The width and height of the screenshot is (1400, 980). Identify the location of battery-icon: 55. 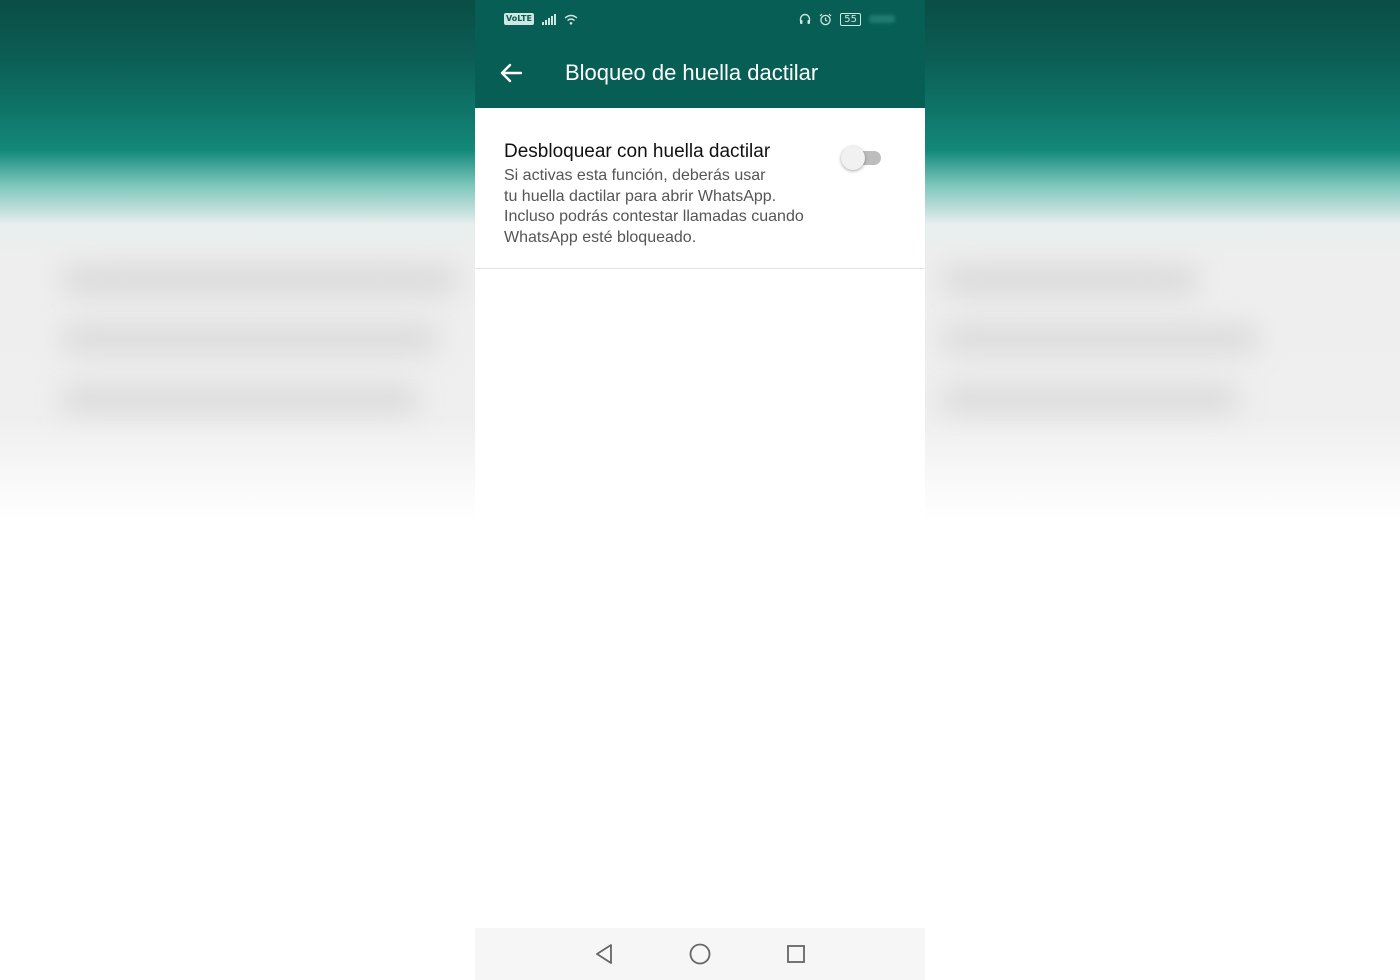
(850, 19).